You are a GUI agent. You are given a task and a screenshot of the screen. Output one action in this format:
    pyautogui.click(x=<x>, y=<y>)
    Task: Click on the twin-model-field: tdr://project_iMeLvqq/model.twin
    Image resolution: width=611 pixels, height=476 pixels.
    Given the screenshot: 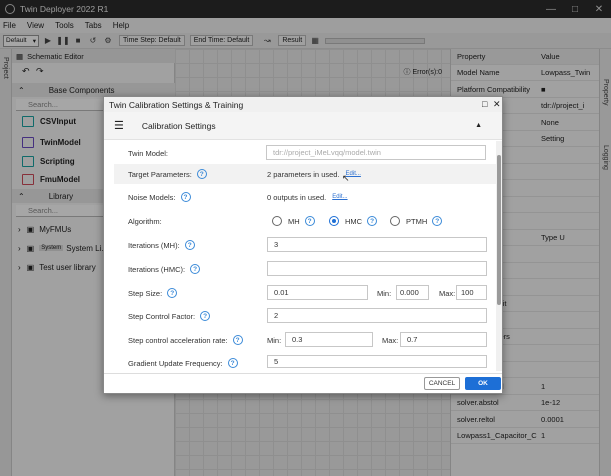 What is the action you would take?
    pyautogui.click(x=376, y=152)
    